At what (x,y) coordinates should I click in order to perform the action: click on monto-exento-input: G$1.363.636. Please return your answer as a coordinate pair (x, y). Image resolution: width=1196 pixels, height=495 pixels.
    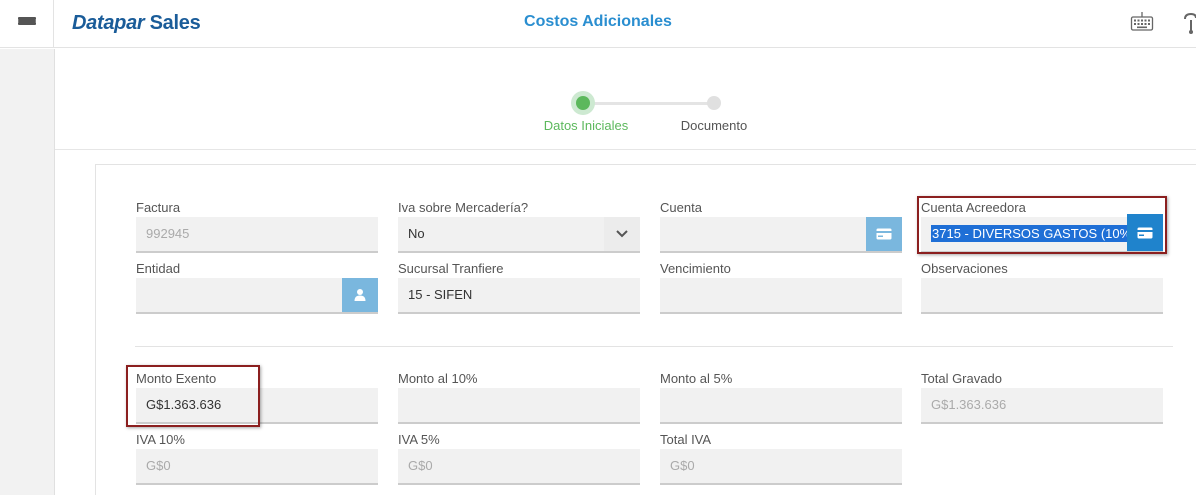
    Looking at the image, I should click on (257, 406).